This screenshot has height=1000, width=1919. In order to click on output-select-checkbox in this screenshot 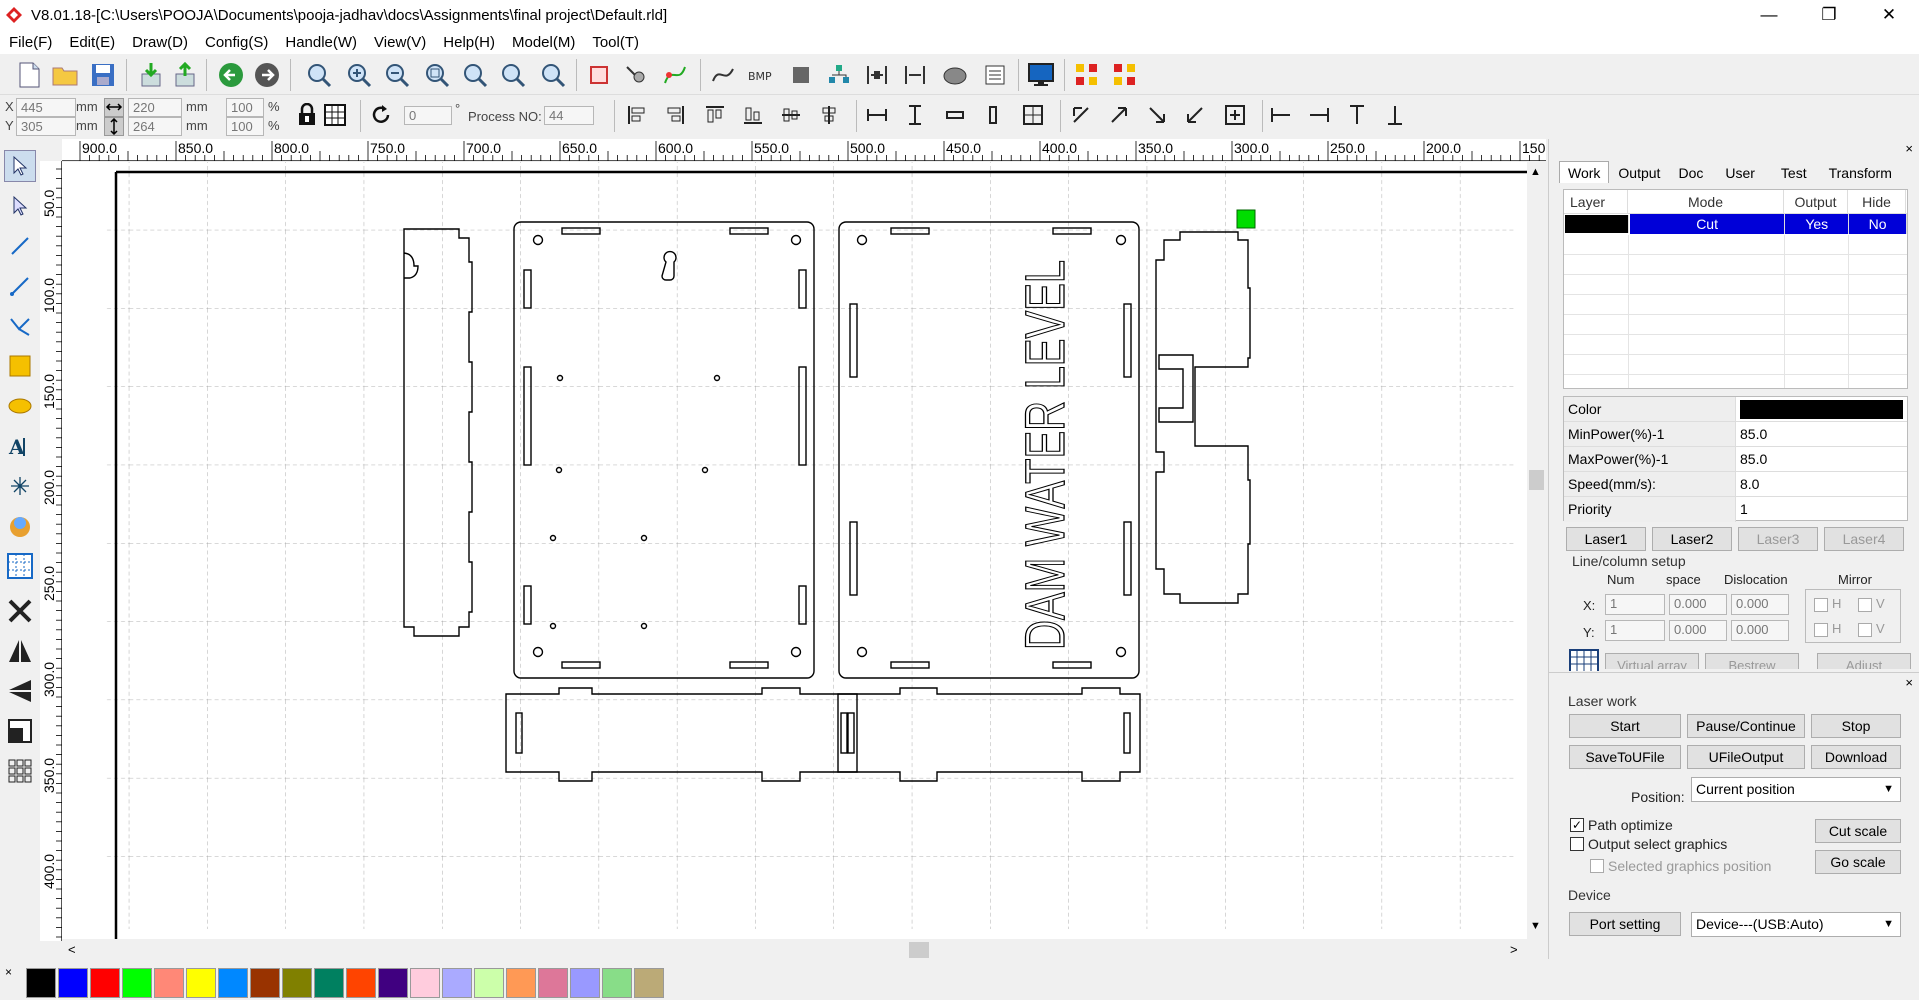, I will do `click(1577, 844)`.